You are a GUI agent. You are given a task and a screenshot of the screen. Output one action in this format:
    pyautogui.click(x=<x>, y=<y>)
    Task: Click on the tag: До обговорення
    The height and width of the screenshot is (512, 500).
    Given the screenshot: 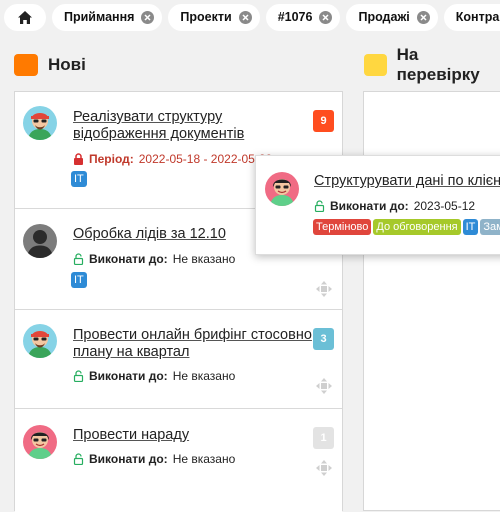 What is the action you would take?
    pyautogui.click(x=417, y=227)
    